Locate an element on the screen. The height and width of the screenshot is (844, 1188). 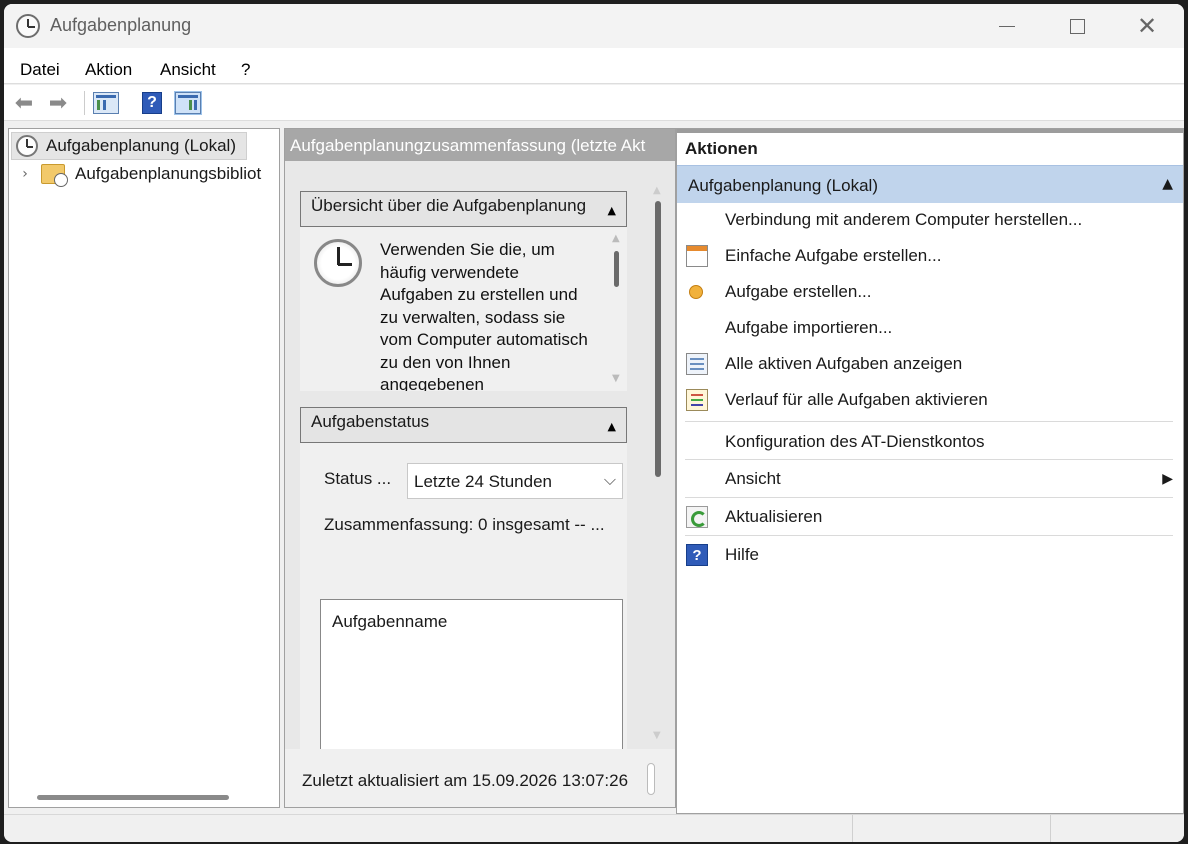
action-enable-history: Verlauf für alle Aufgaben aktivieren is located at coordinates (930, 400).